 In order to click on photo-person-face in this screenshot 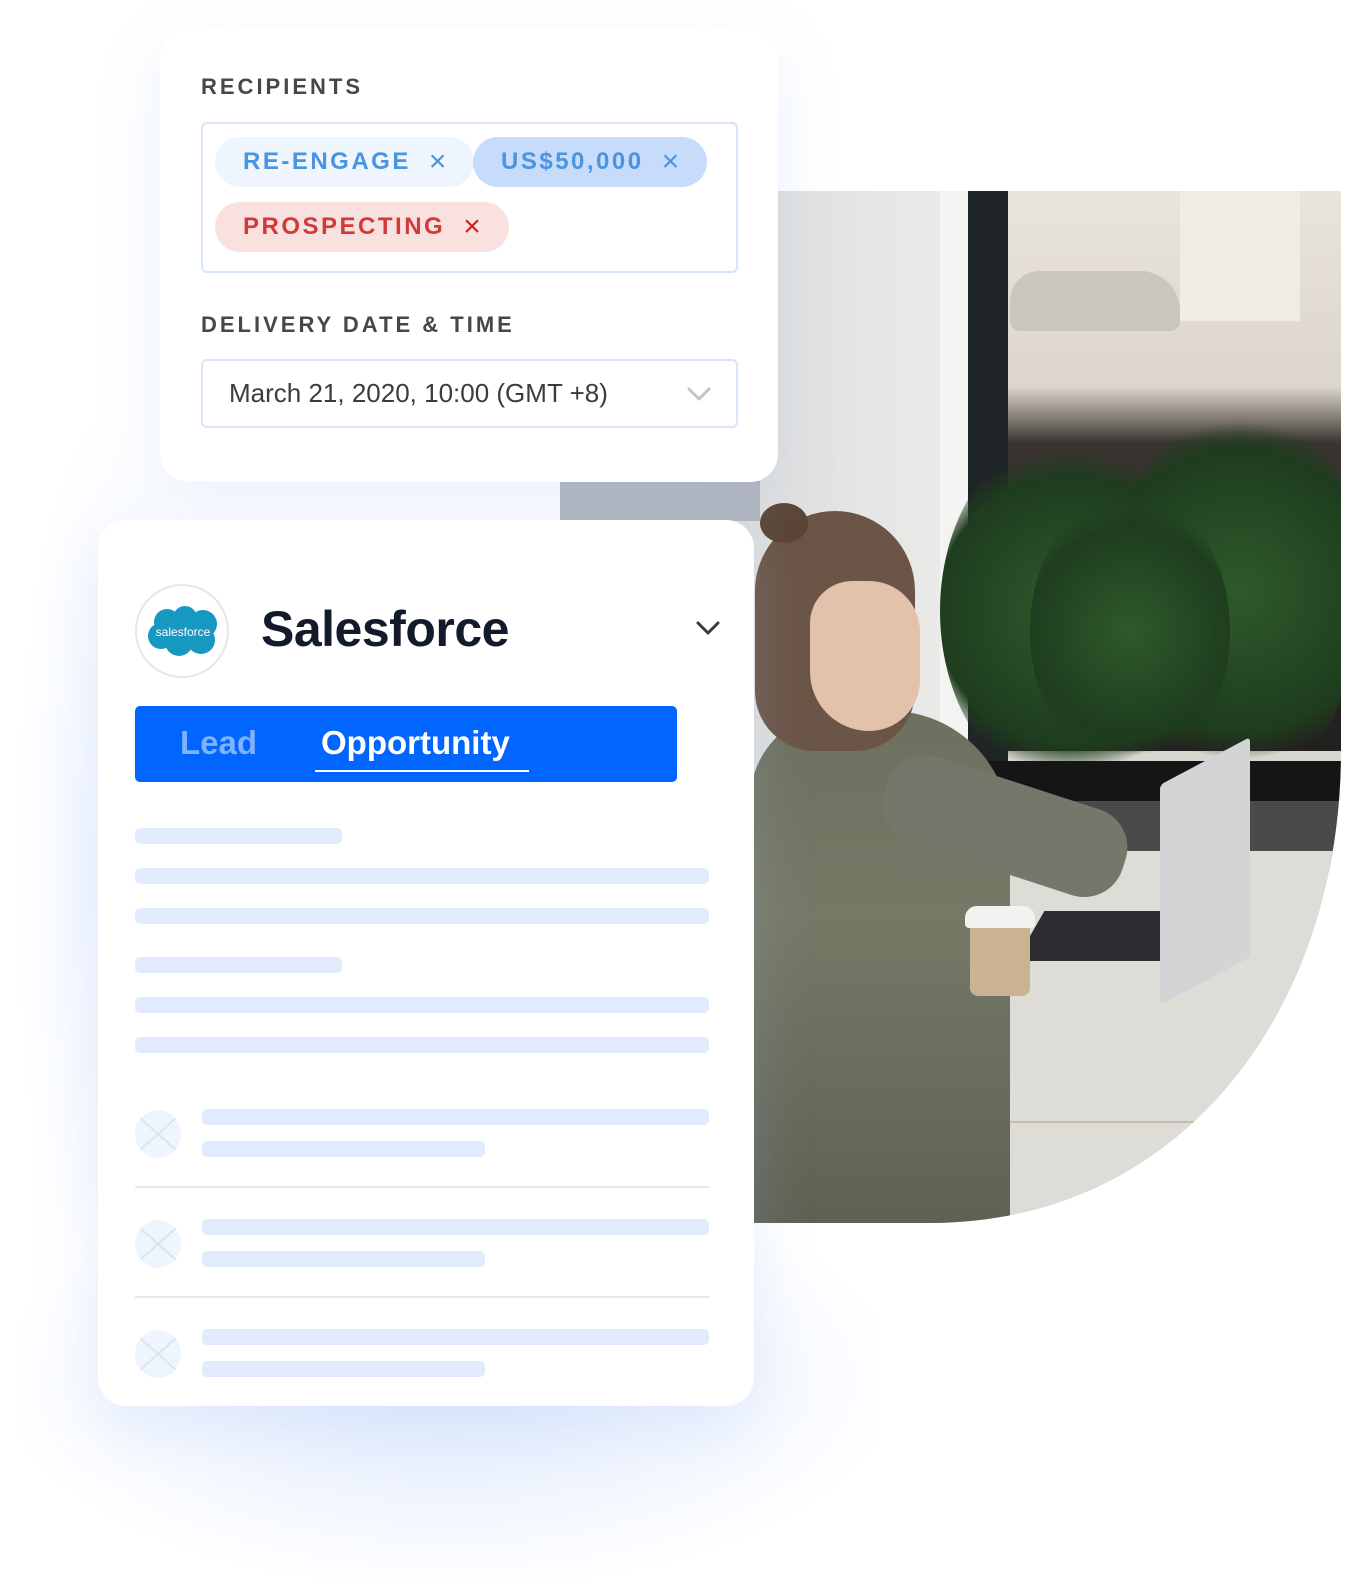, I will do `click(865, 656)`.